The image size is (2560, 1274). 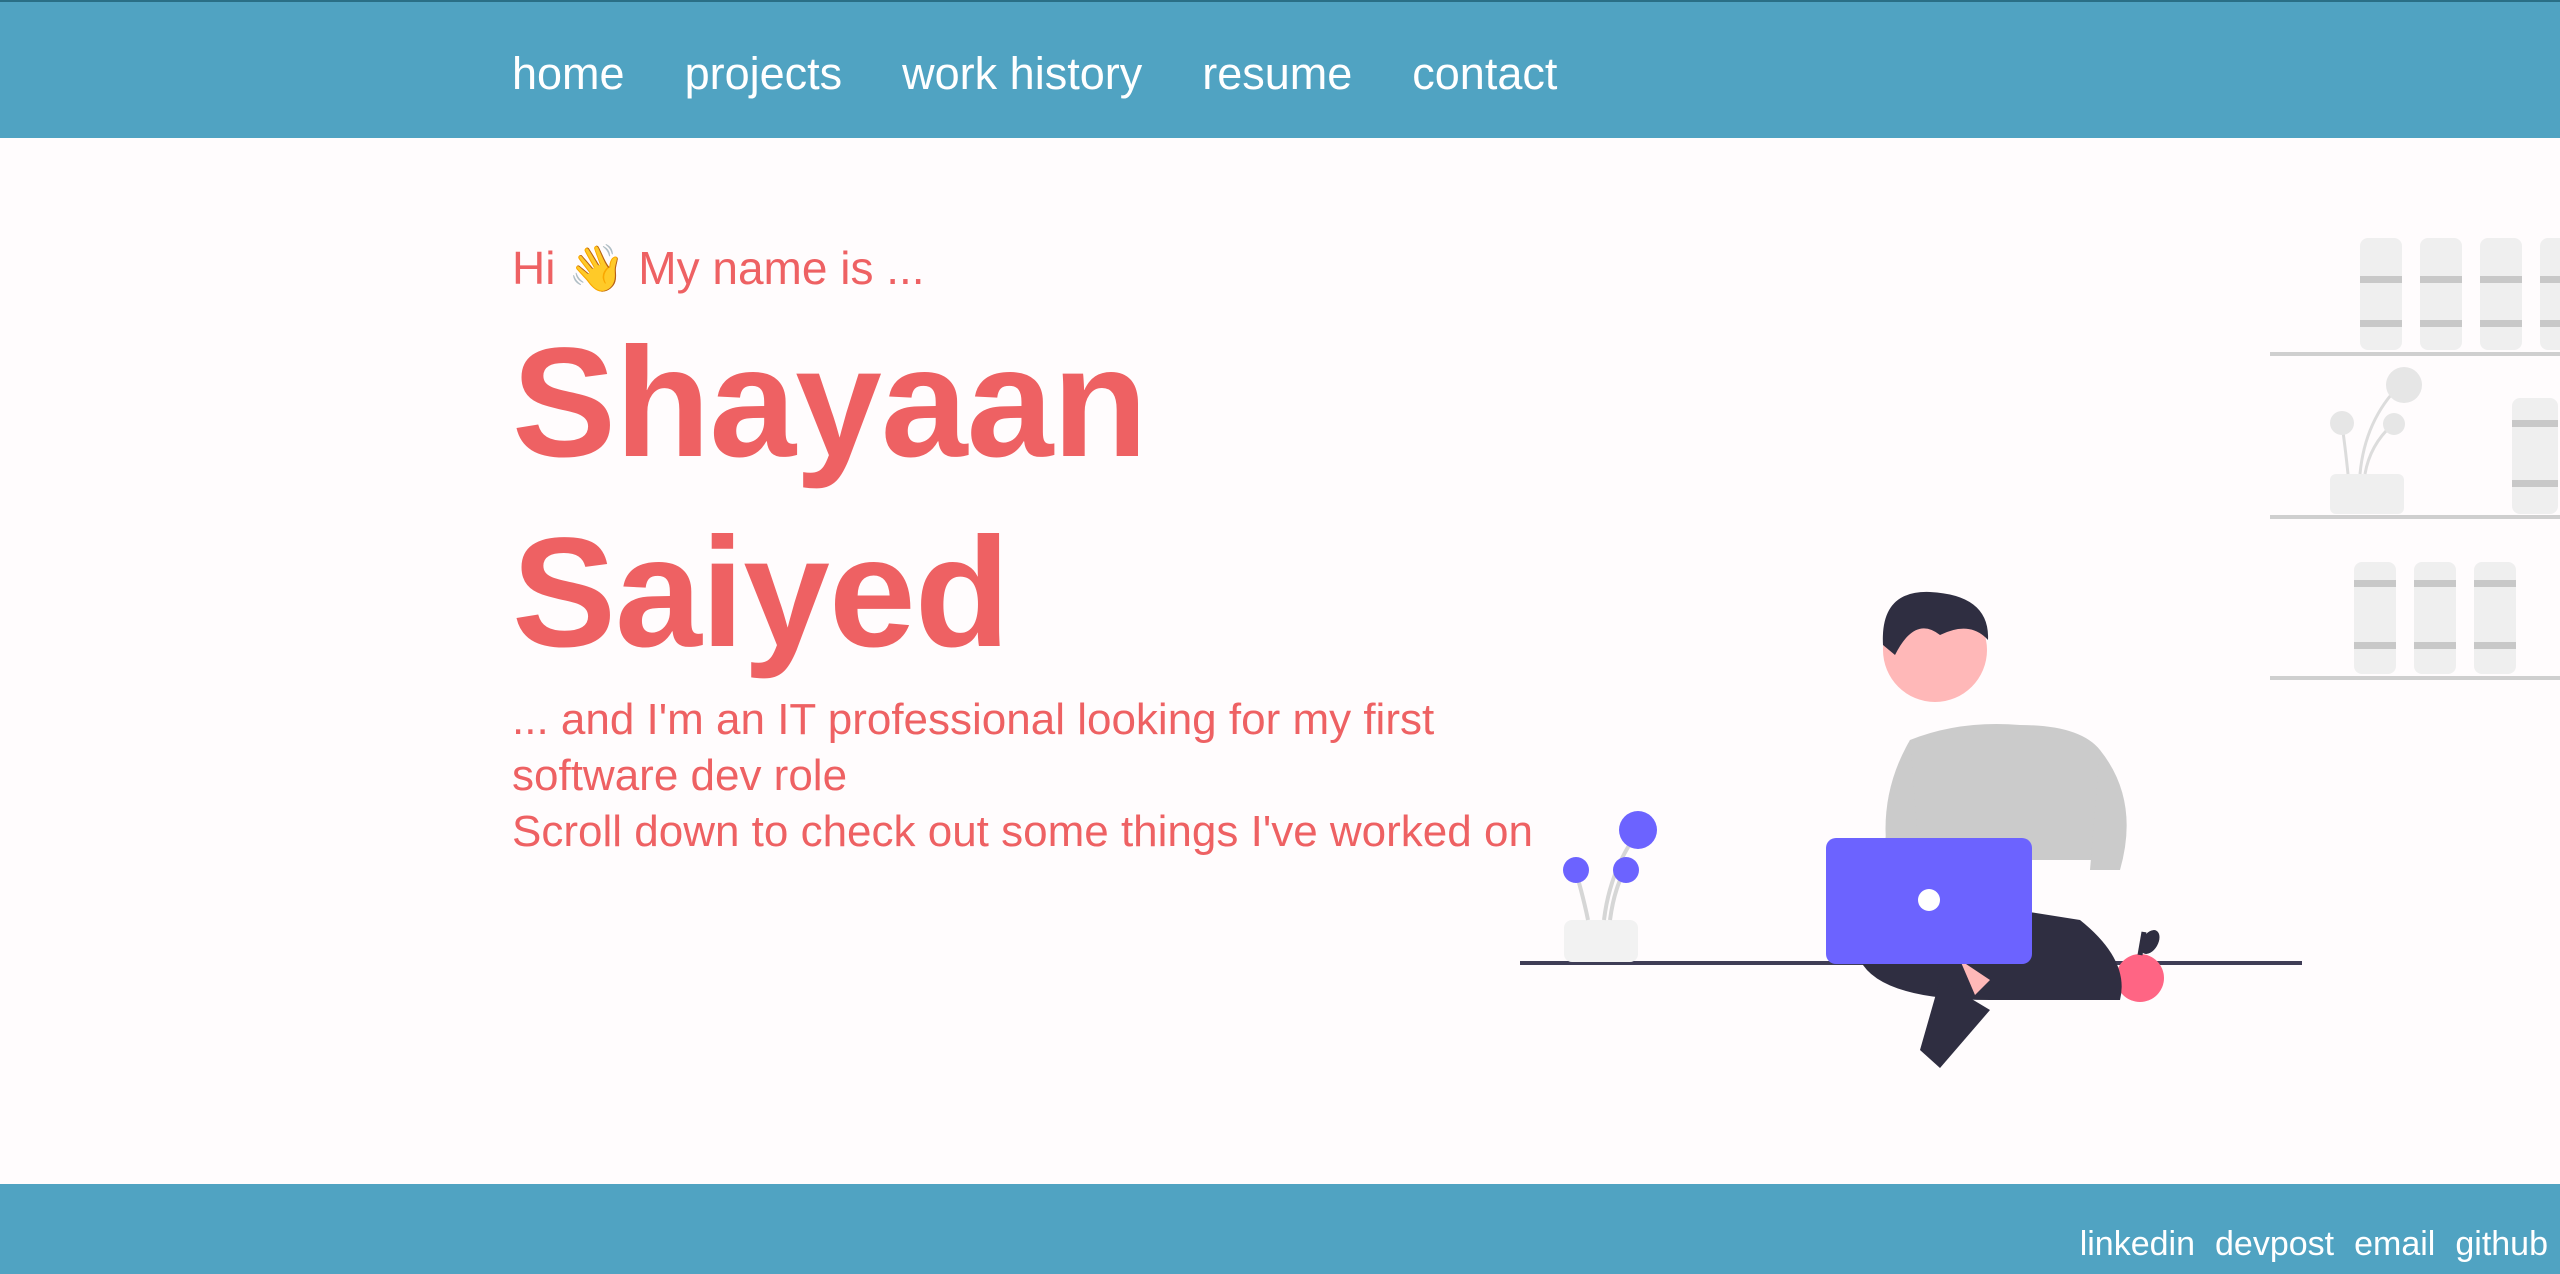 What do you see at coordinates (1976, 829) in the screenshot?
I see `person-with-laptop-illustration` at bounding box center [1976, 829].